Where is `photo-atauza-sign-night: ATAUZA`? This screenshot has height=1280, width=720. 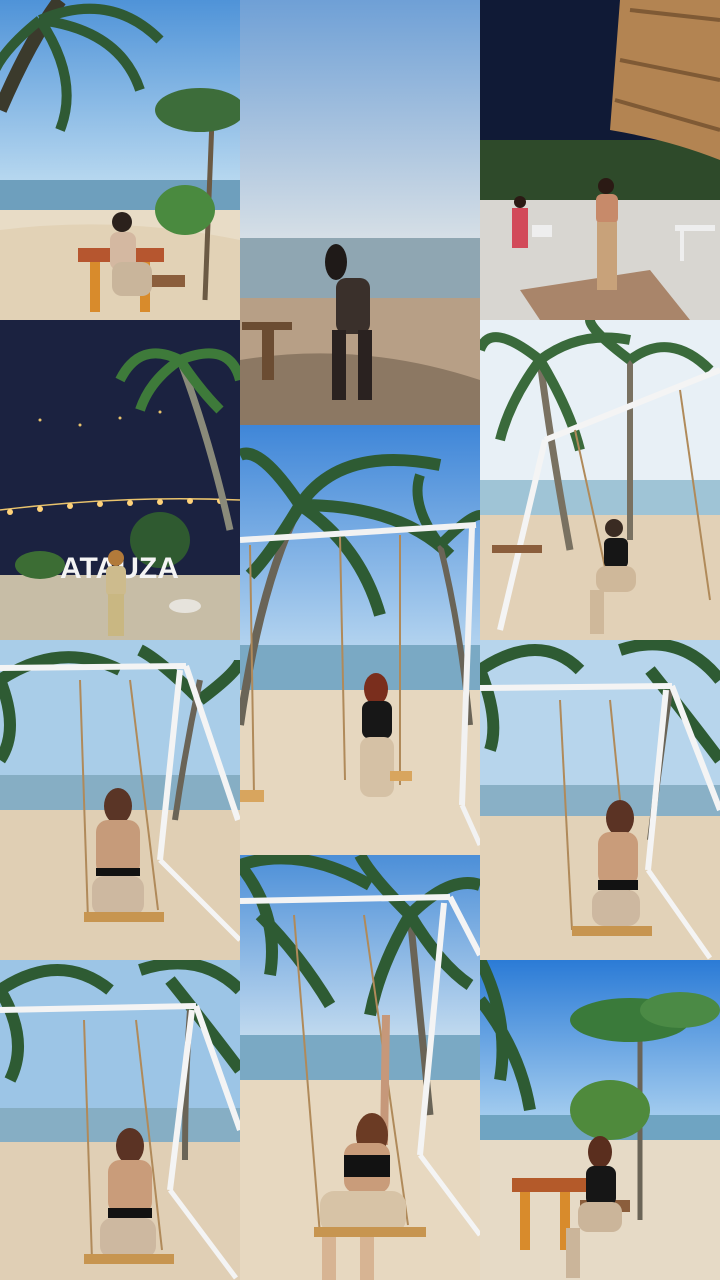
photo-atauza-sign-night: ATAUZA is located at coordinates (120, 480).